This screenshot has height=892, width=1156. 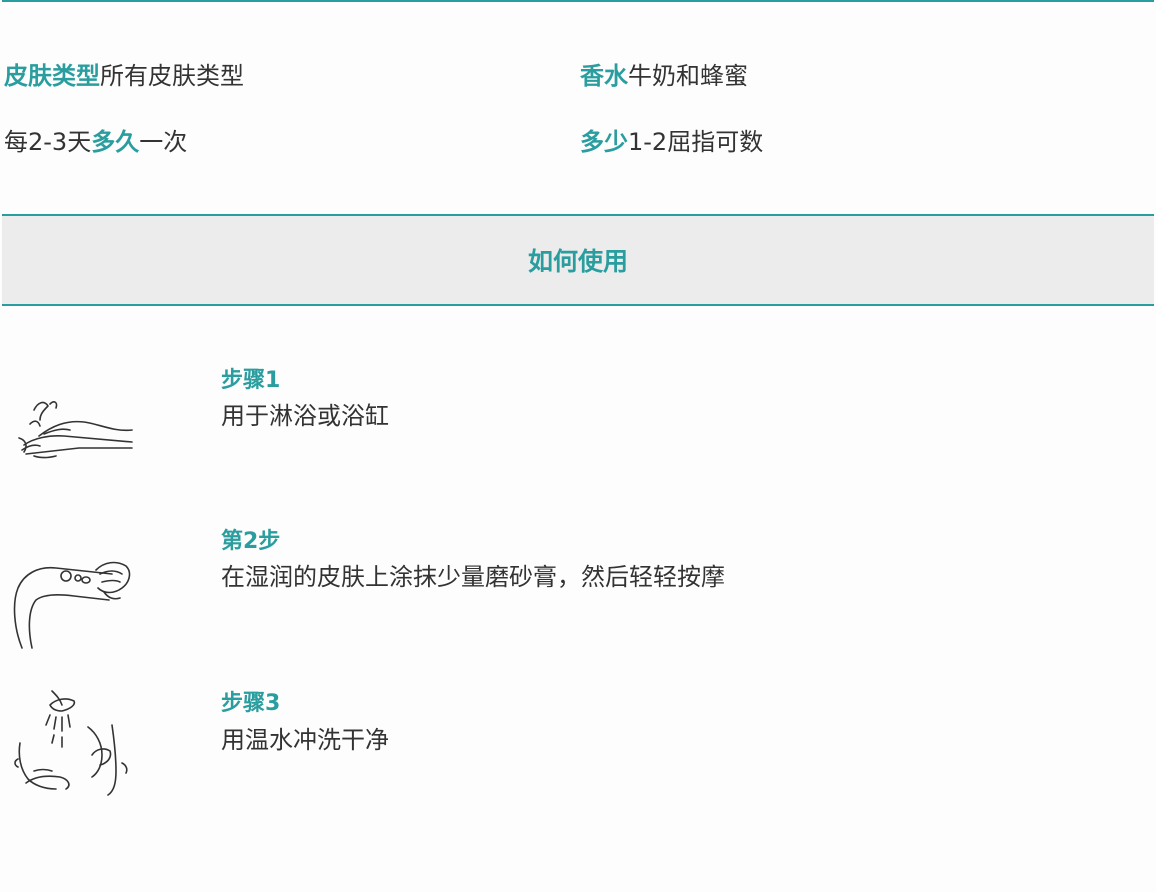 I want to click on section-bottom-divider, so click(x=578, y=305).